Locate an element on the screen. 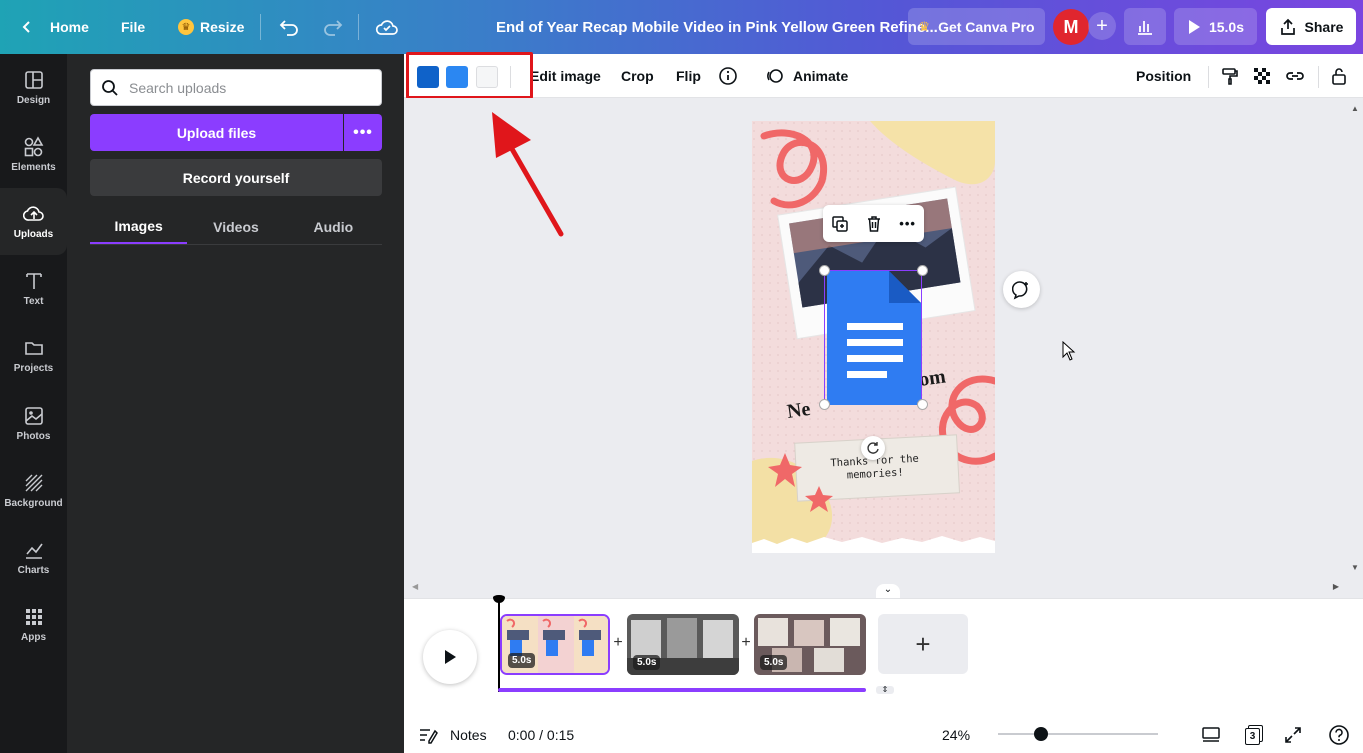 This screenshot has width=1363, height=753. undo-button is located at coordinates (289, 27).